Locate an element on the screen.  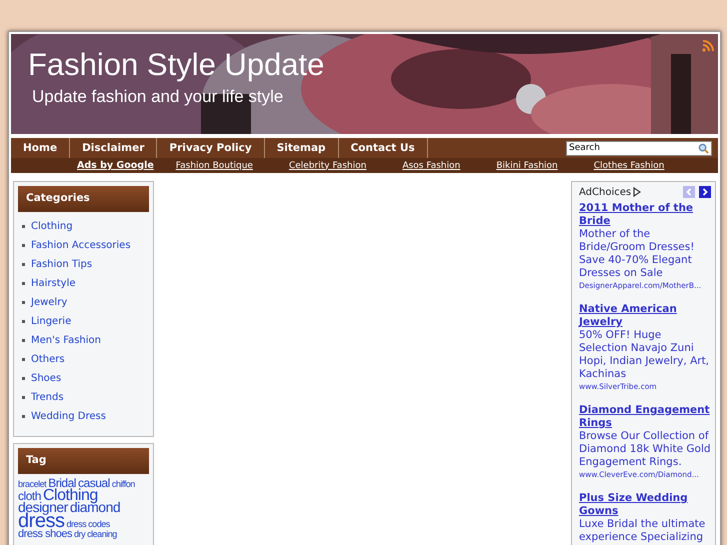
category-link: Men's Fashion is located at coordinates (66, 340).